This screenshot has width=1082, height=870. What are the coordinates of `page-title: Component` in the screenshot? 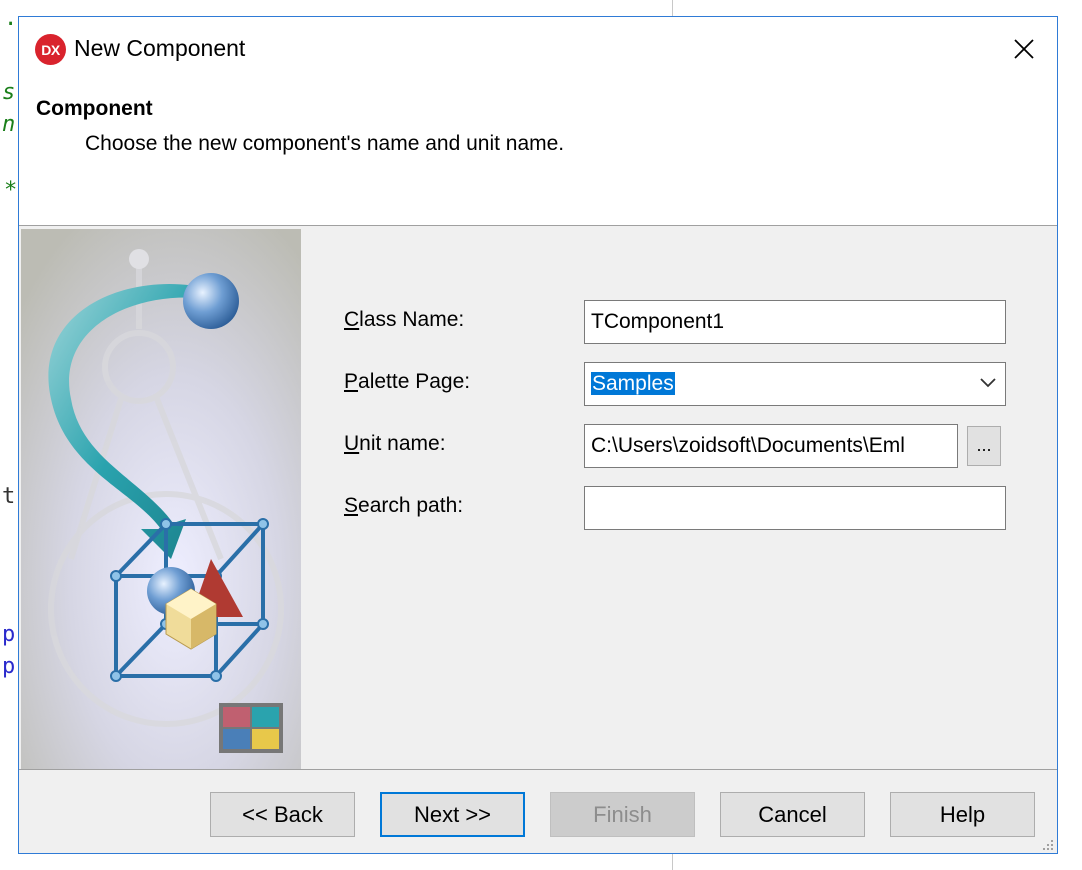 It's located at (94, 108).